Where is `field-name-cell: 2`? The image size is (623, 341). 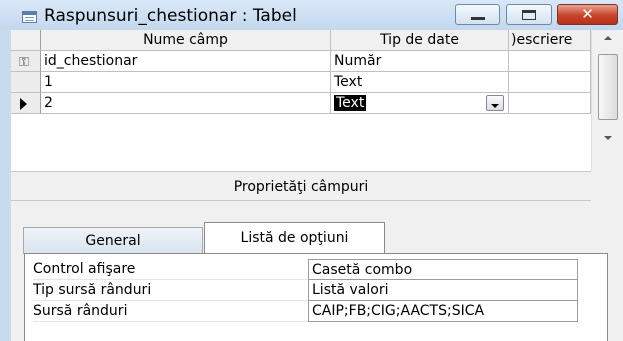 field-name-cell: 2 is located at coordinates (186, 103).